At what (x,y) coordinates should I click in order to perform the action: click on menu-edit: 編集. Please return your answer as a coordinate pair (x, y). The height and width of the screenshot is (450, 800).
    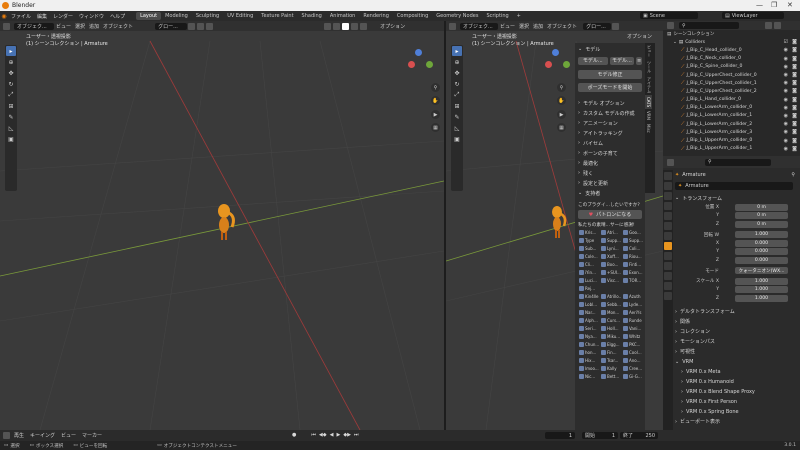
    Looking at the image, I should click on (42, 16).